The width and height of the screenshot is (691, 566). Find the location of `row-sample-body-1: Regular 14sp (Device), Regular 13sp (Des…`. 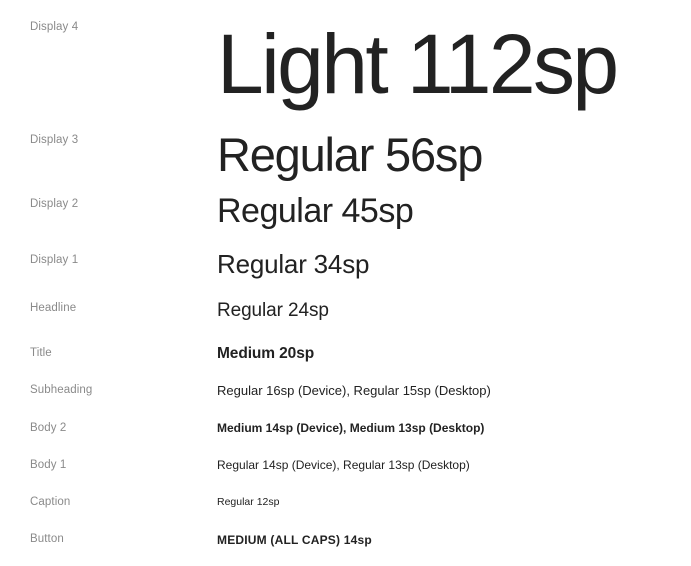

row-sample-body-1: Regular 14sp (Device), Regular 13sp (Des… is located at coordinates (343, 465).